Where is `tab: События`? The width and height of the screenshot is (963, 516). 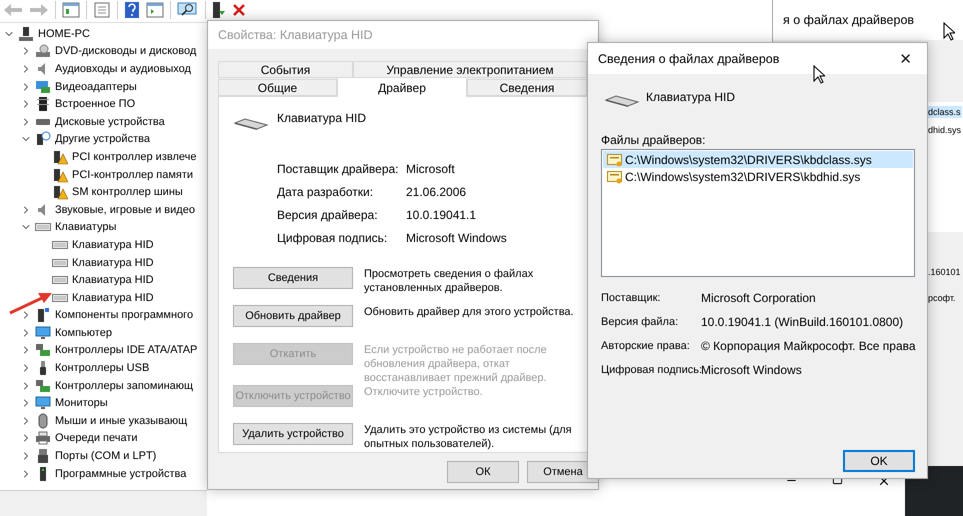 tab: События is located at coordinates (285, 69).